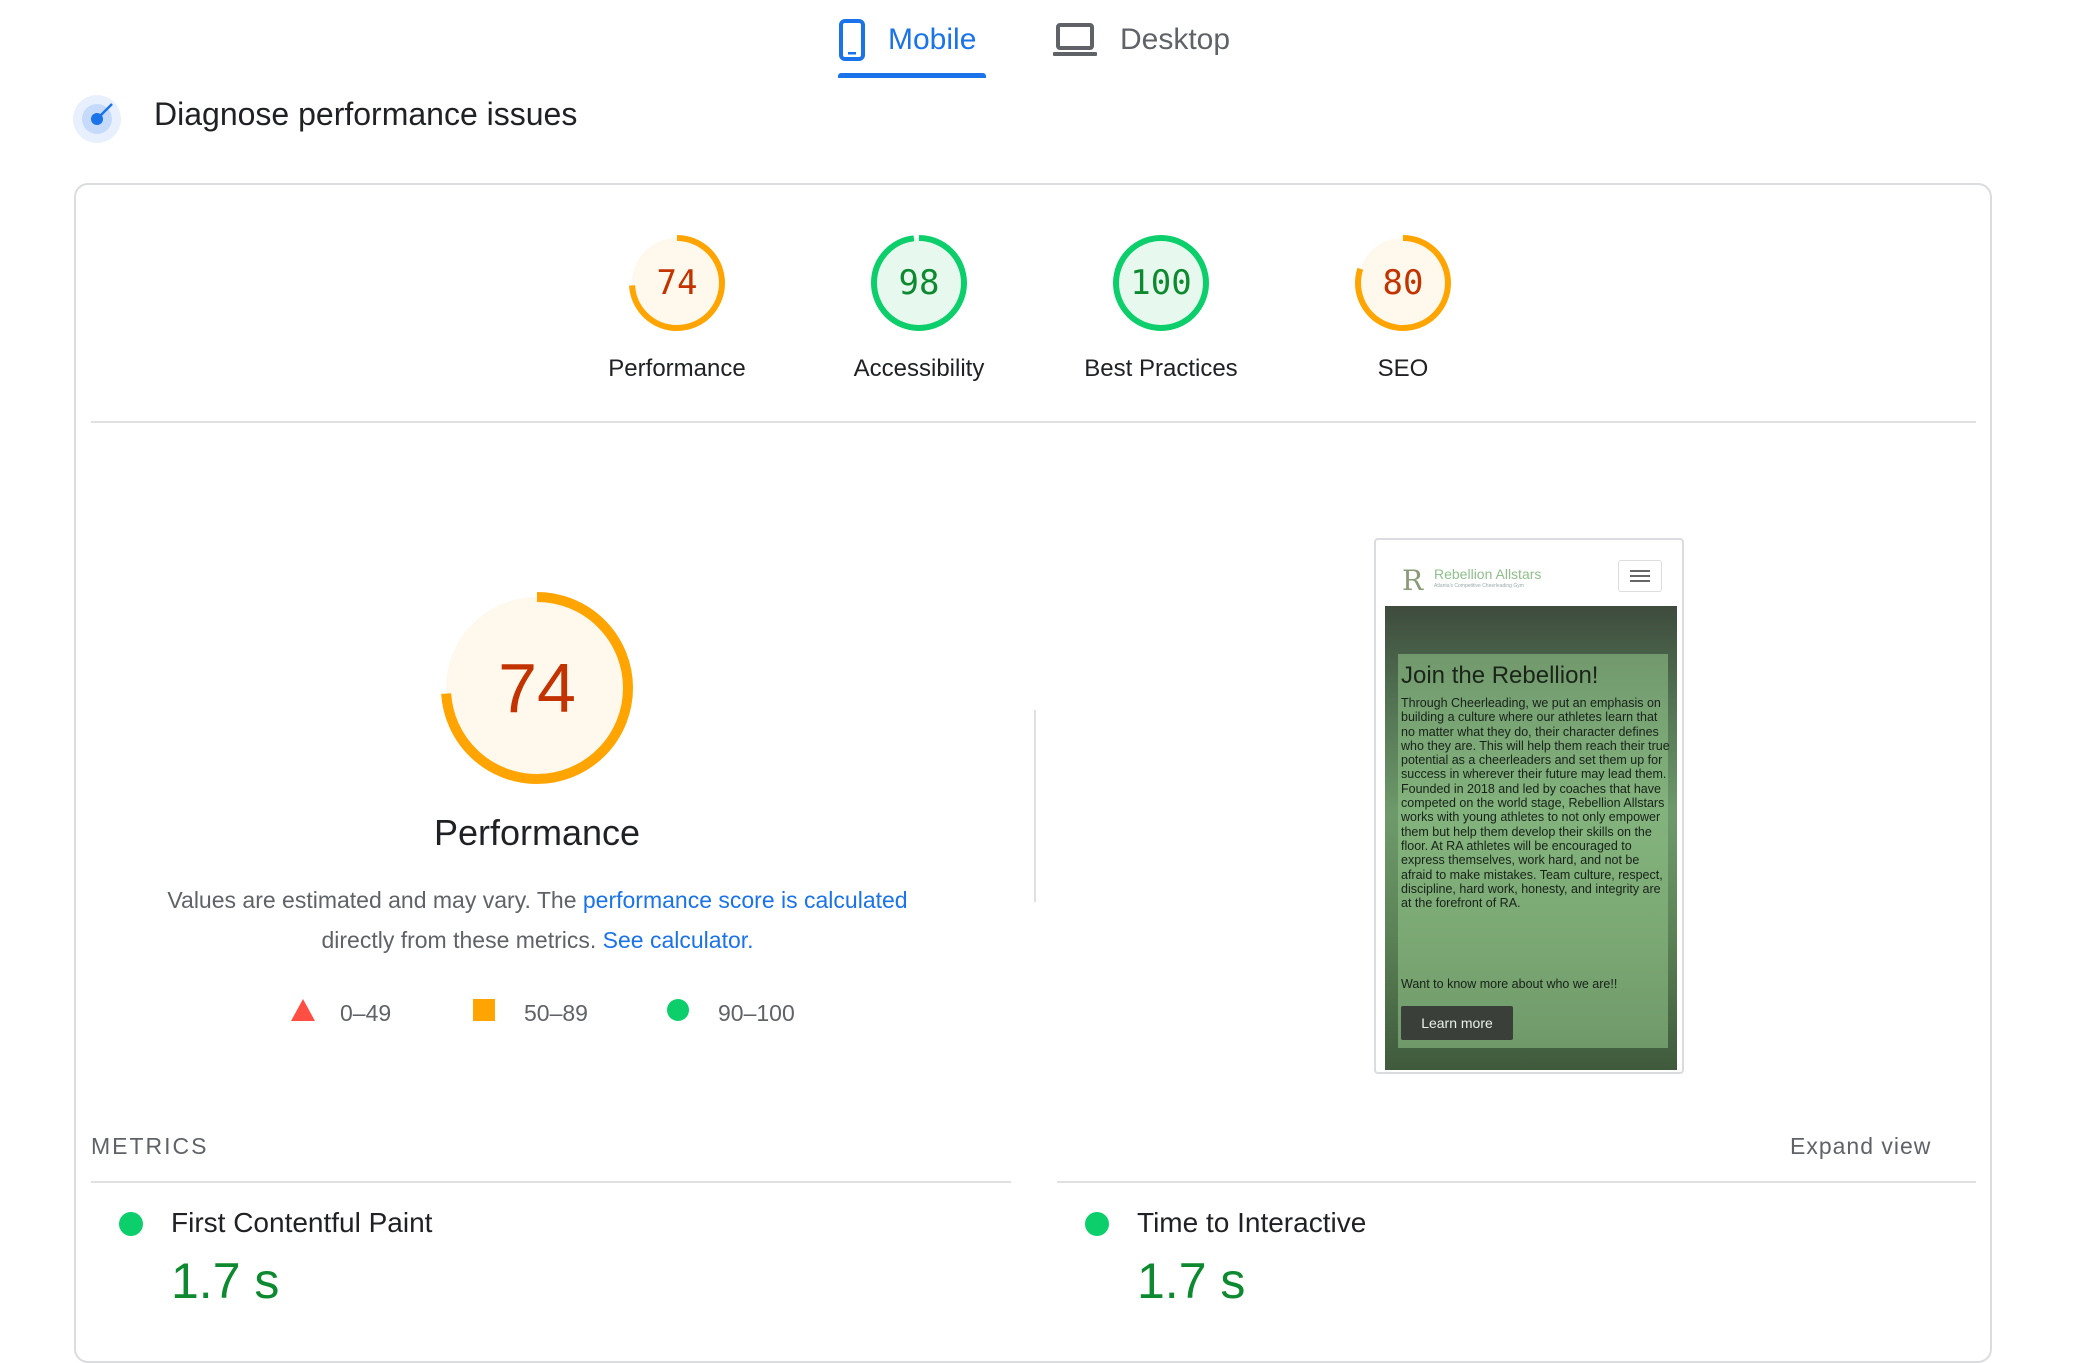 The width and height of the screenshot is (2090, 1363). Describe the element at coordinates (1500, 675) in the screenshot. I see `hero-heading: Join the Rebellion!` at that location.